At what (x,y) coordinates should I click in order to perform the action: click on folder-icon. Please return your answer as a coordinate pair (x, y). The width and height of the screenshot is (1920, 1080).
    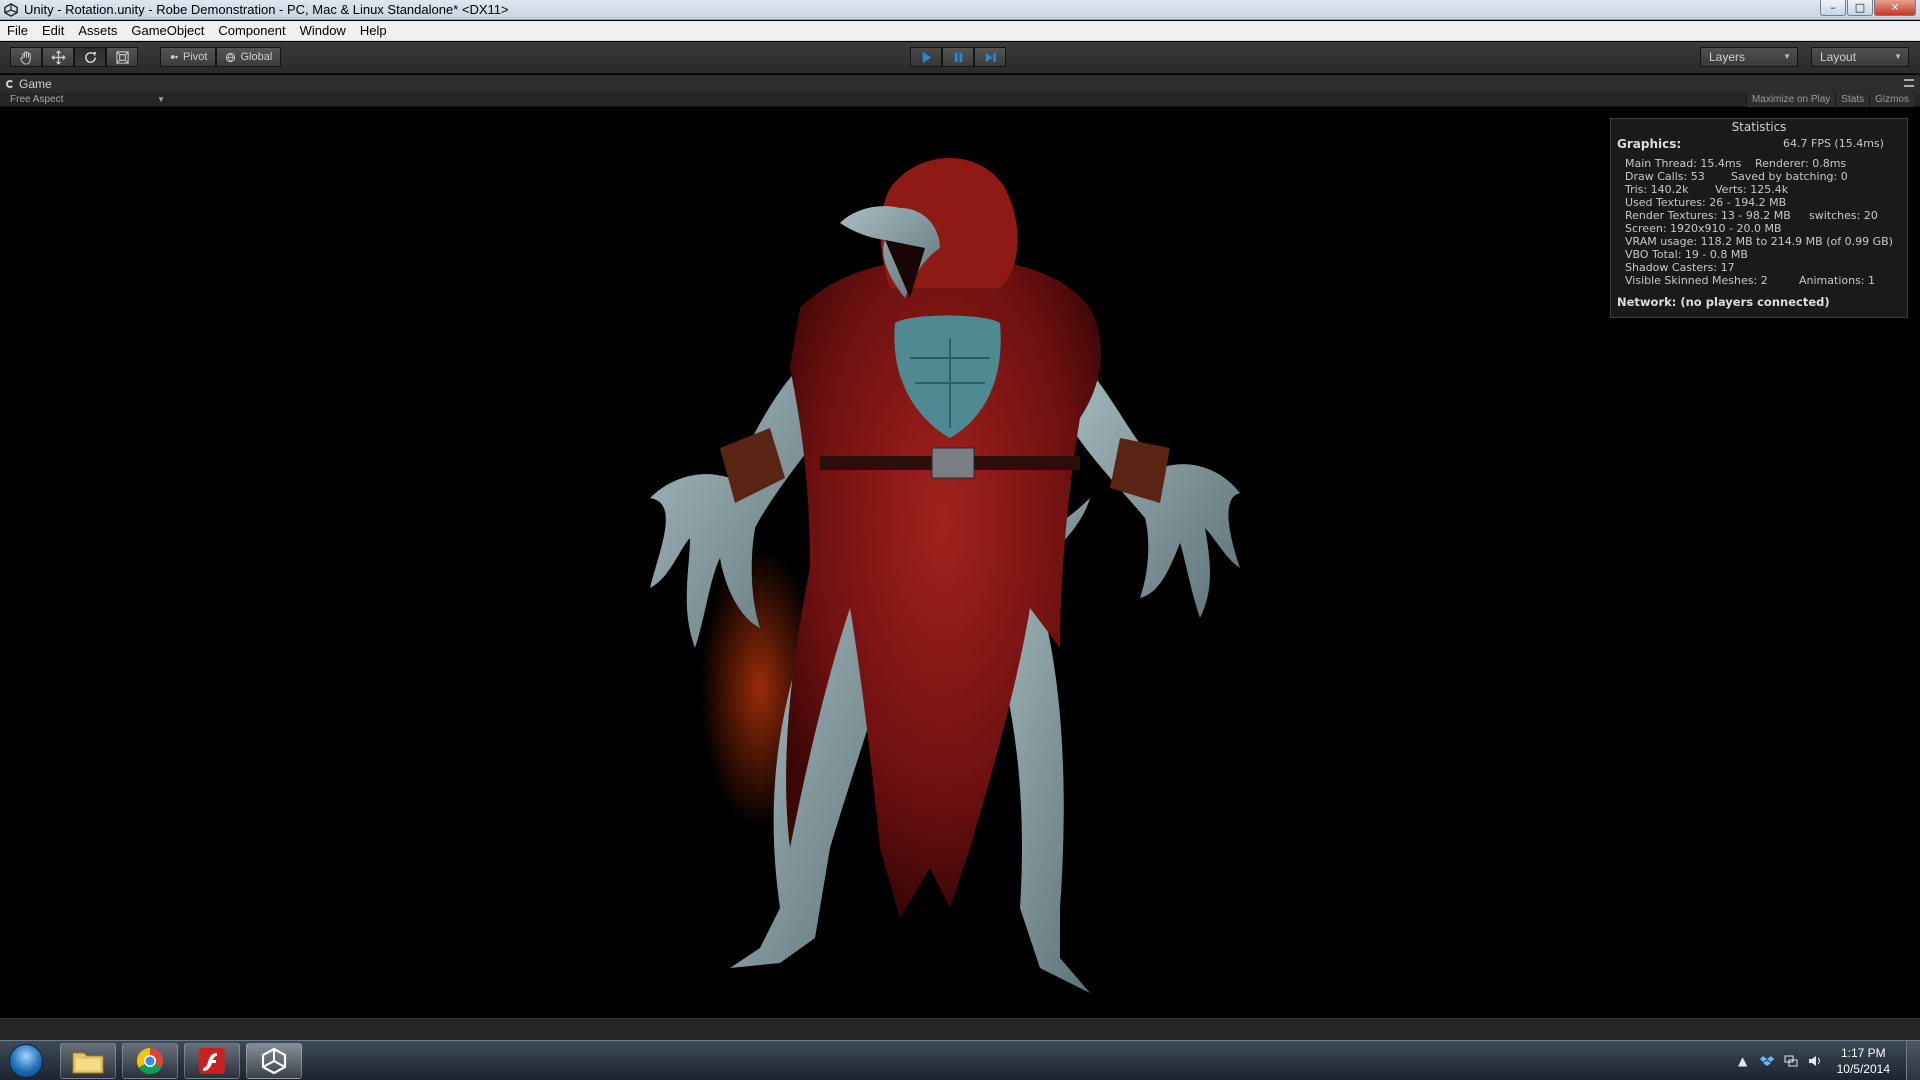
    Looking at the image, I should click on (88, 1063).